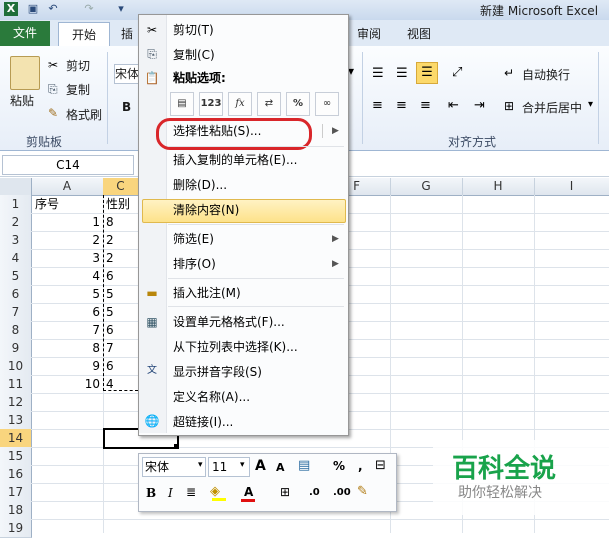 The height and width of the screenshot is (538, 609). I want to click on mini-decrease-decimal-button: .00, so click(342, 493).